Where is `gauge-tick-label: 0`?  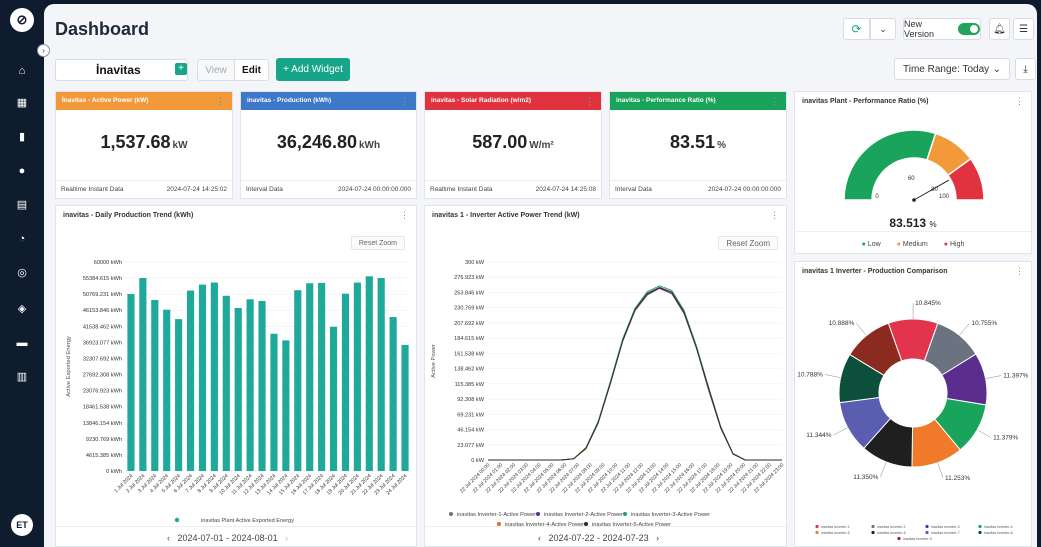 gauge-tick-label: 0 is located at coordinates (877, 197).